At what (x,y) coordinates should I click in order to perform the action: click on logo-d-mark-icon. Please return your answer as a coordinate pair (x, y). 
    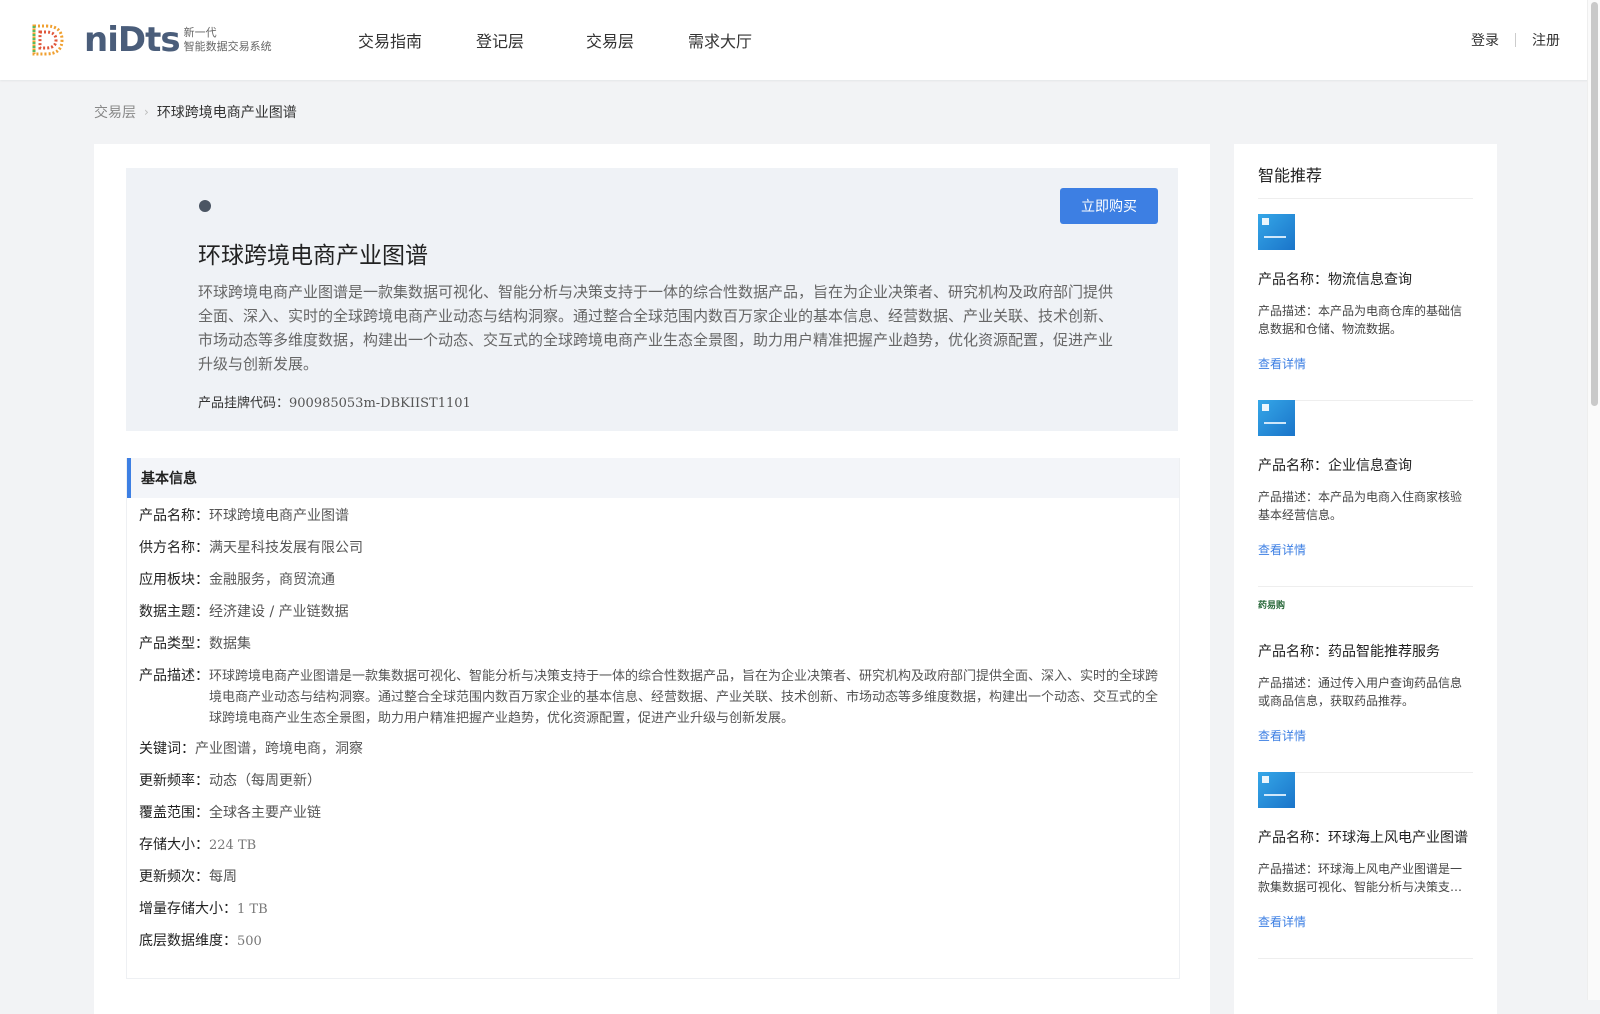
    Looking at the image, I should click on (48, 40).